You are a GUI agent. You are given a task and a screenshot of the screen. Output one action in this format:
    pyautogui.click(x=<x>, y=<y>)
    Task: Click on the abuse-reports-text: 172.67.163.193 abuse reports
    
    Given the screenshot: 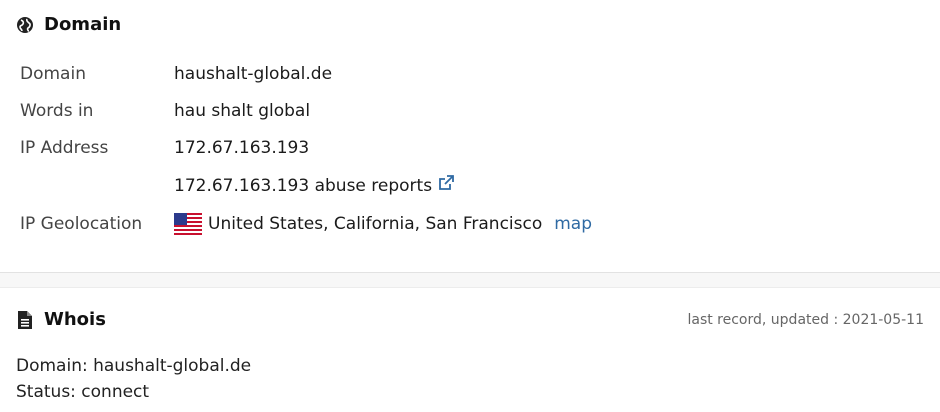 What is the action you would take?
    pyautogui.click(x=303, y=185)
    